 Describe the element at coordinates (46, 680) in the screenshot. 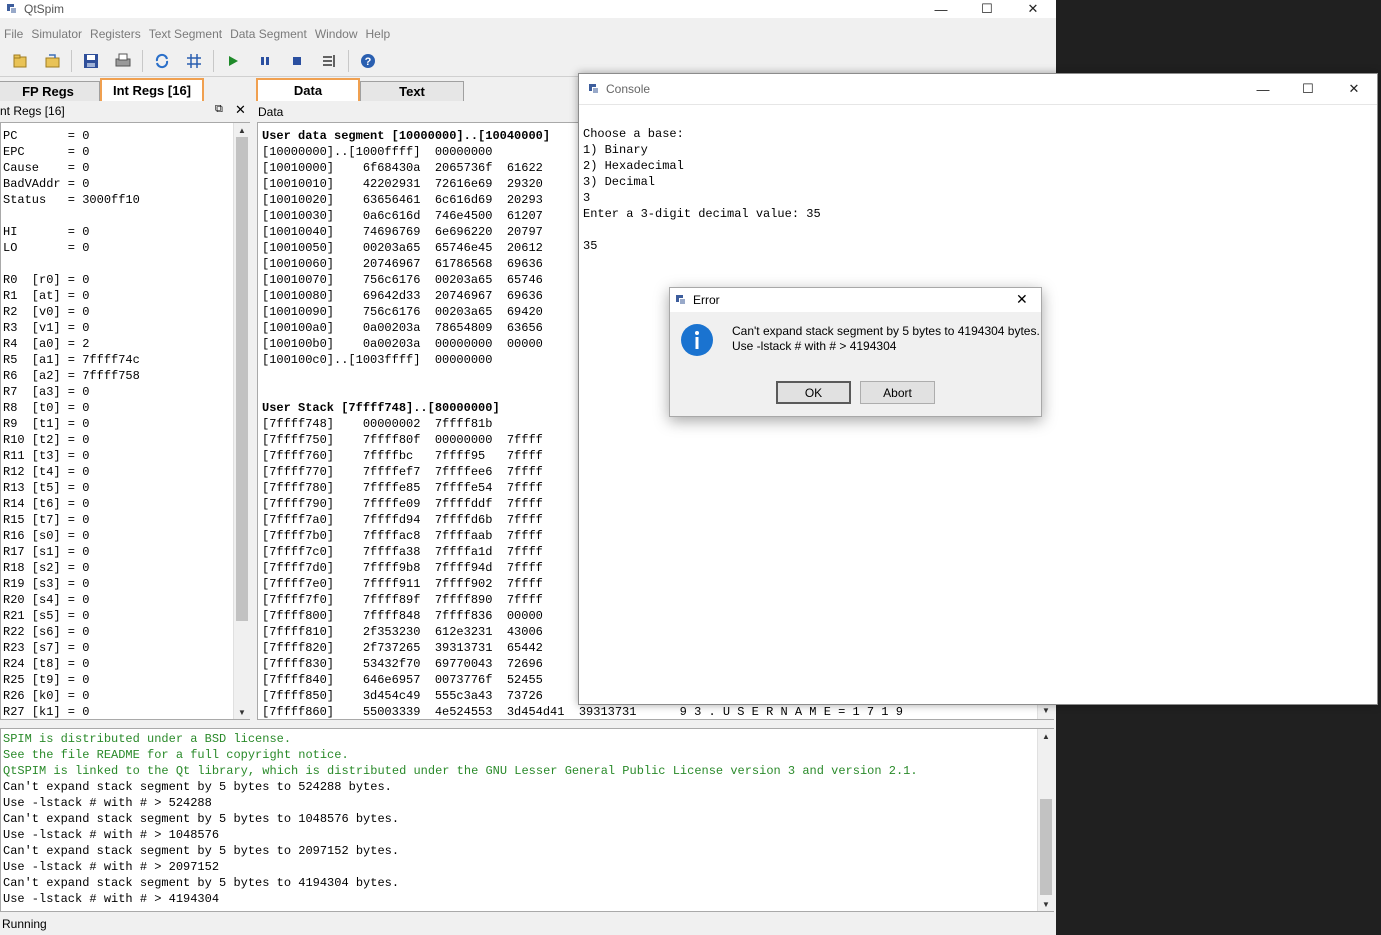

I see `register-row: R25 [t9] = 0` at that location.